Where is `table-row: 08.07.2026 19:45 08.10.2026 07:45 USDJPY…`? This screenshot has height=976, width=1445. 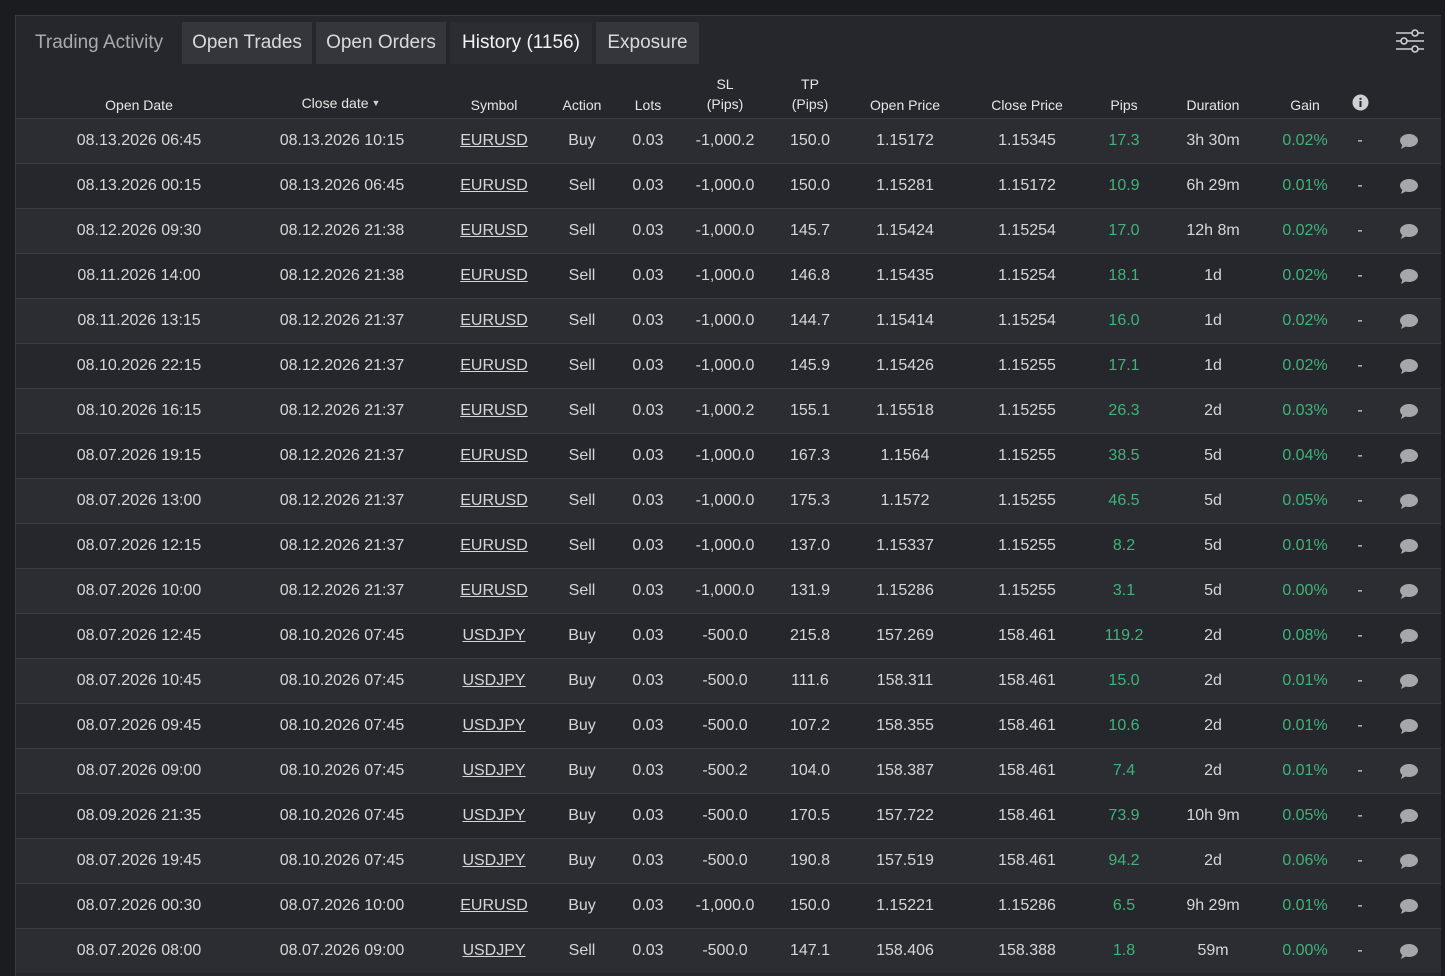
table-row: 08.07.2026 19:45 08.10.2026 07:45 USDJPY… is located at coordinates (728, 860).